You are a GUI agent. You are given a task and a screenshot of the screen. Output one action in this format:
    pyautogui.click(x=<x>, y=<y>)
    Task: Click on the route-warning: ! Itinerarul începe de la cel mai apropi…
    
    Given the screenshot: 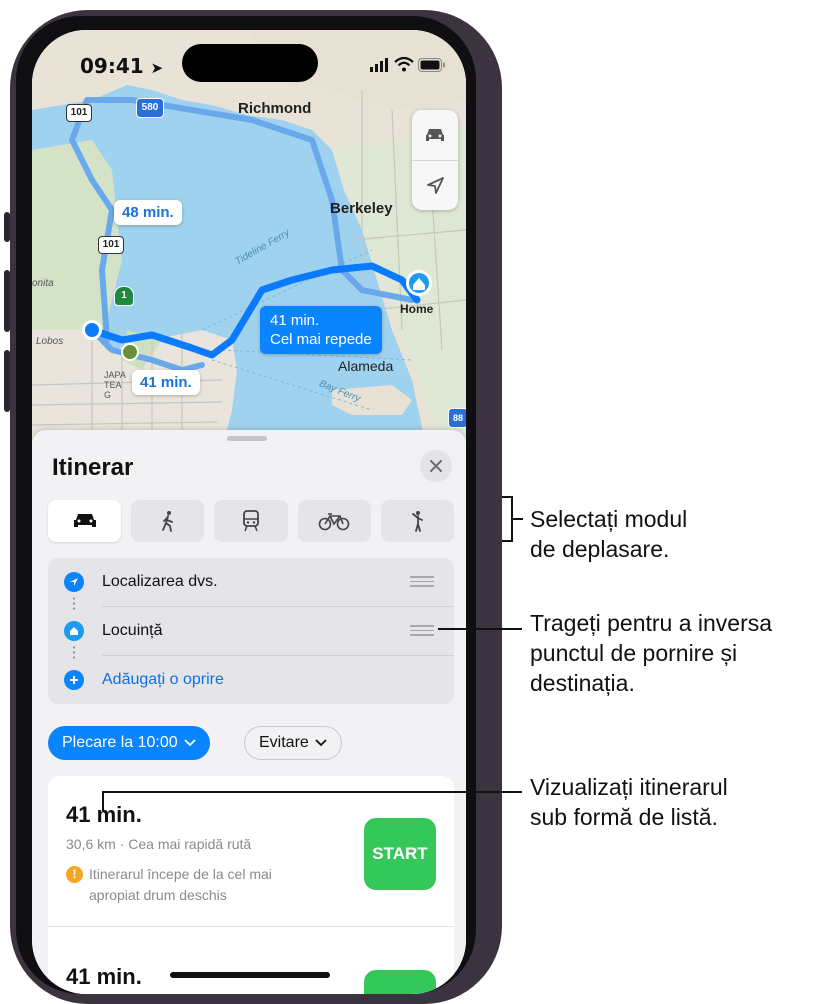 What is the action you would take?
    pyautogui.click(x=191, y=885)
    